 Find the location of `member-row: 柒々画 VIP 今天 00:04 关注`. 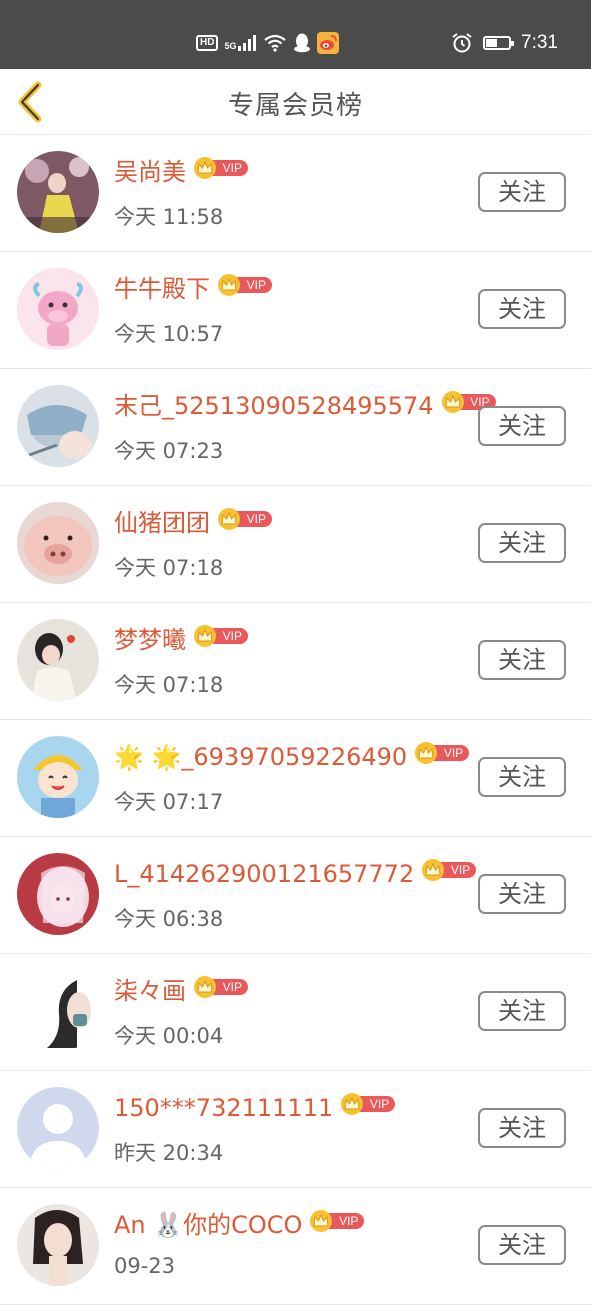

member-row: 柒々画 VIP 今天 00:04 关注 is located at coordinates (295, 1012).